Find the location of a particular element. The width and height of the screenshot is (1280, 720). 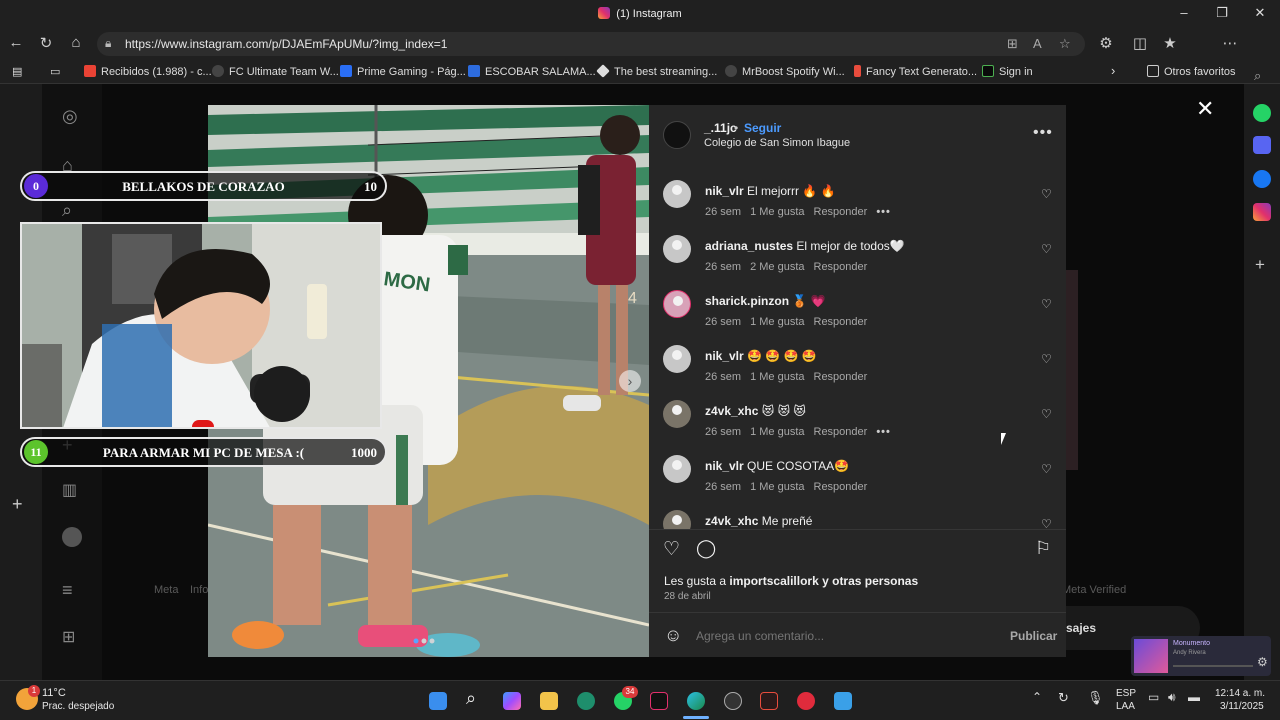

grid-icon: ⊞ is located at coordinates (1012, 44).